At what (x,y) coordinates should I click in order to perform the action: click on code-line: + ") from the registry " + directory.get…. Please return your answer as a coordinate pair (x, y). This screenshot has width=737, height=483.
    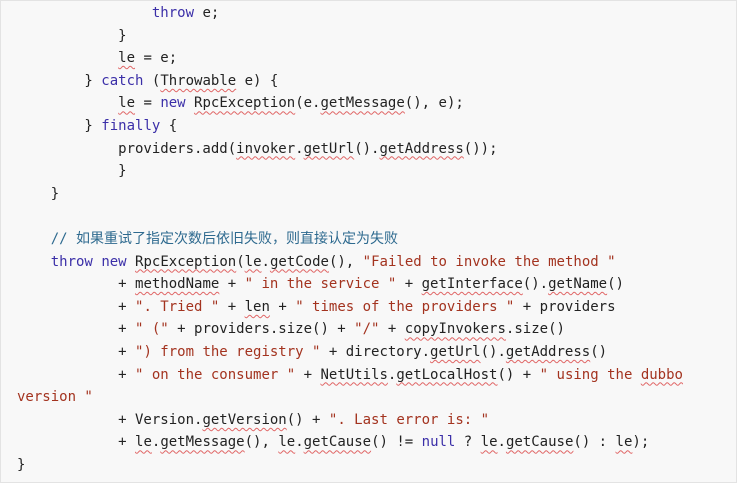
    Looking at the image, I should click on (312, 352).